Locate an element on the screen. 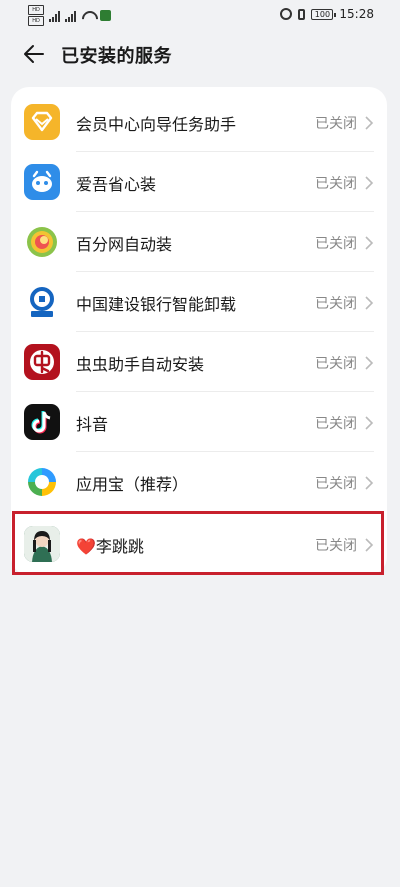 Image resolution: width=400 pixels, height=887 pixels. list-item-ccb: 中国建设银行智能卸载 已关闭 is located at coordinates (199, 302).